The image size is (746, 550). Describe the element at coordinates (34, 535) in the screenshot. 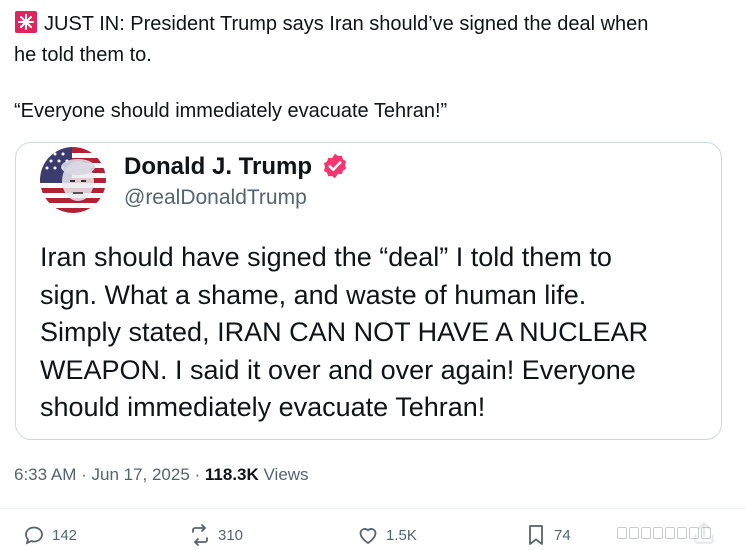

I see `reply-icon` at that location.